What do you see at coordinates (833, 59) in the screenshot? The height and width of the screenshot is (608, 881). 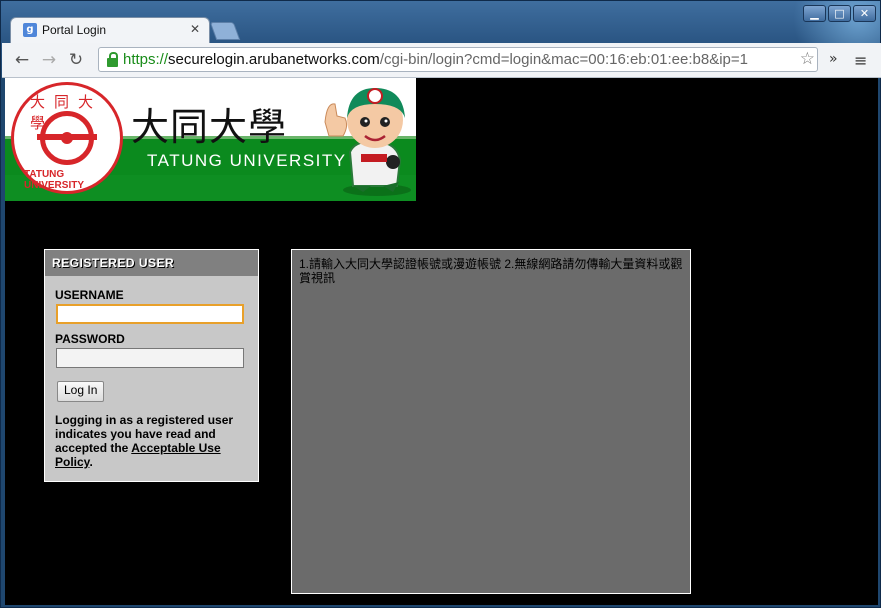 I see `extensions-overflow-icon: »` at bounding box center [833, 59].